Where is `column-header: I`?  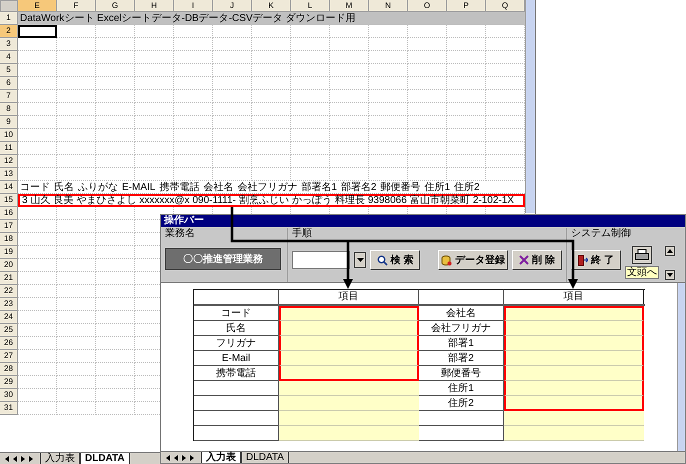
column-header: I is located at coordinates (193, 6).